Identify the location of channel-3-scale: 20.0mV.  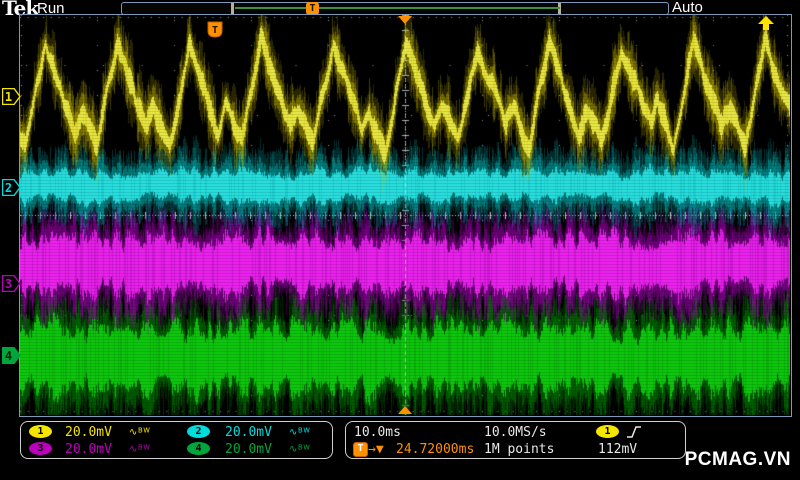
(88, 449).